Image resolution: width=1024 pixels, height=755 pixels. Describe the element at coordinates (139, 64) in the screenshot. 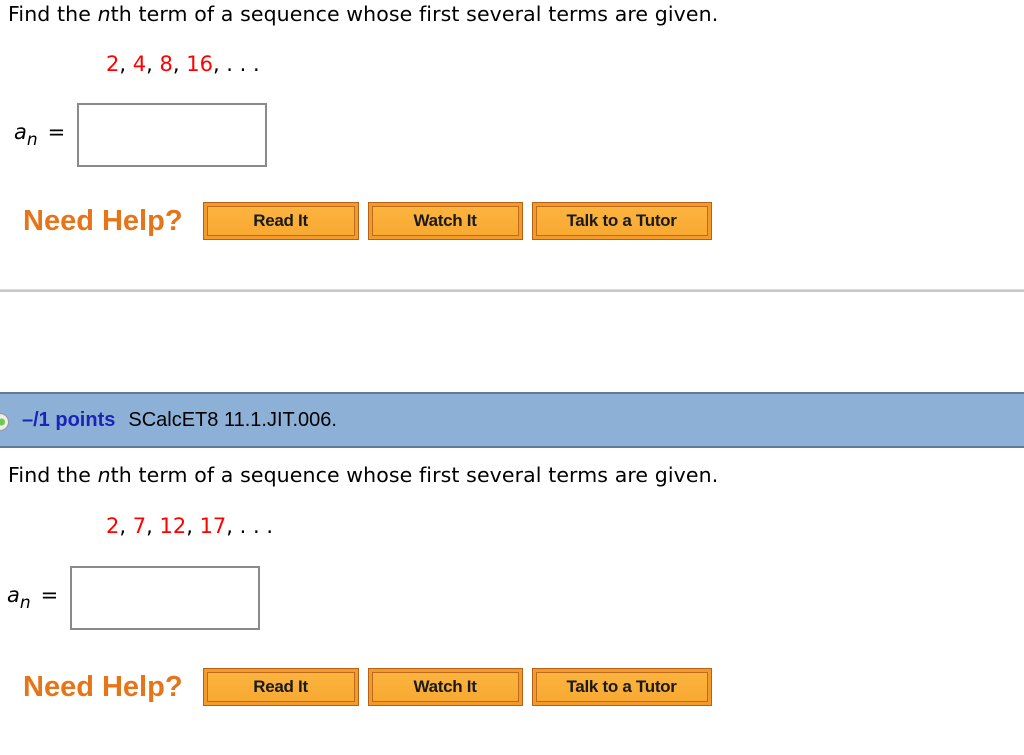

I see `sequence-term: 4` at that location.